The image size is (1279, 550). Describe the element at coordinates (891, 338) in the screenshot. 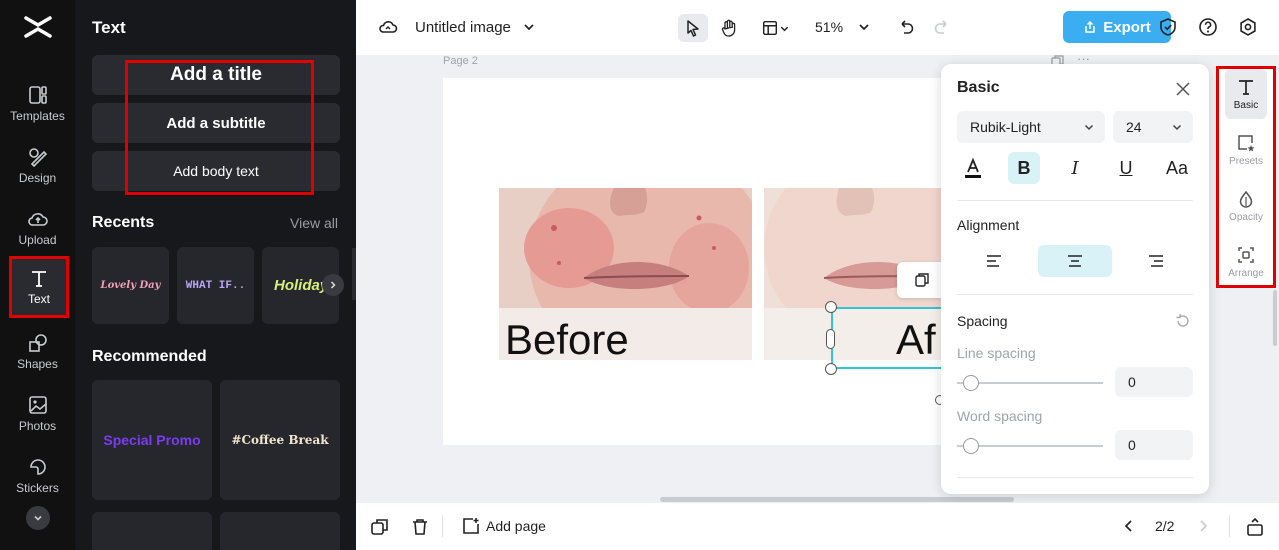

I see `text-selection-box` at that location.